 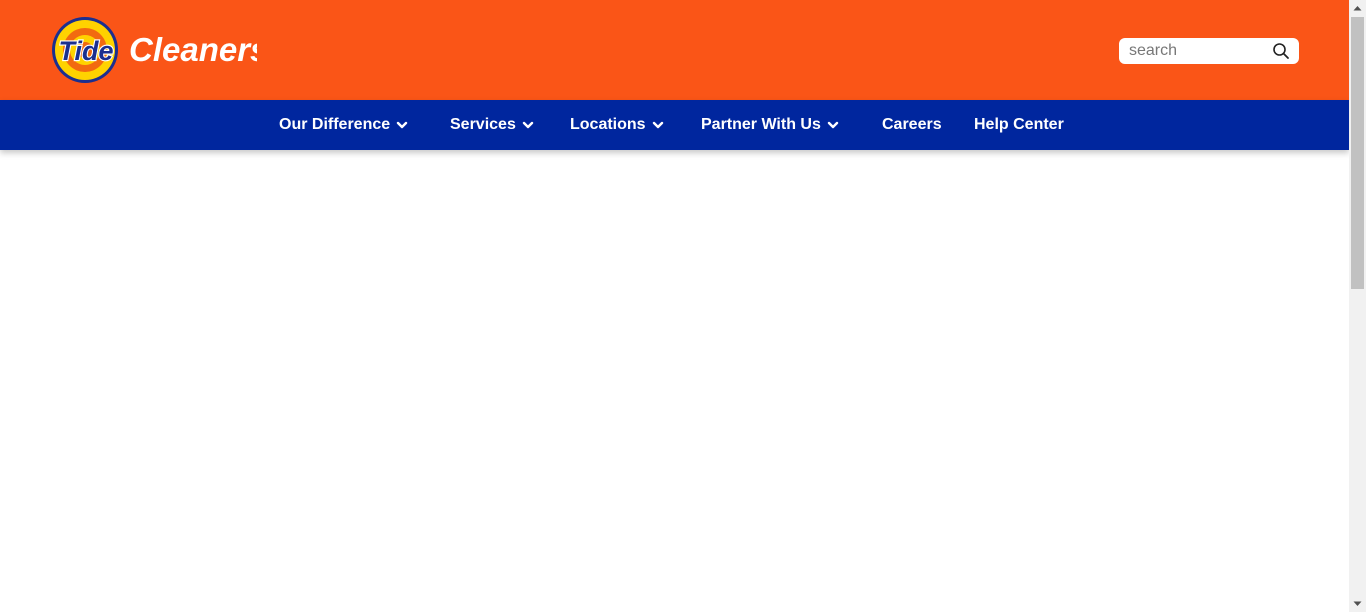 I want to click on svg-text: Tide, so click(x=85, y=51).